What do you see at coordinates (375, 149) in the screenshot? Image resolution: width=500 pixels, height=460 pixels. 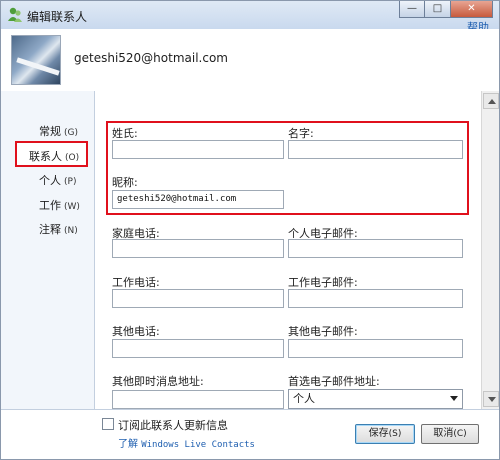 I see `given-name-field` at bounding box center [375, 149].